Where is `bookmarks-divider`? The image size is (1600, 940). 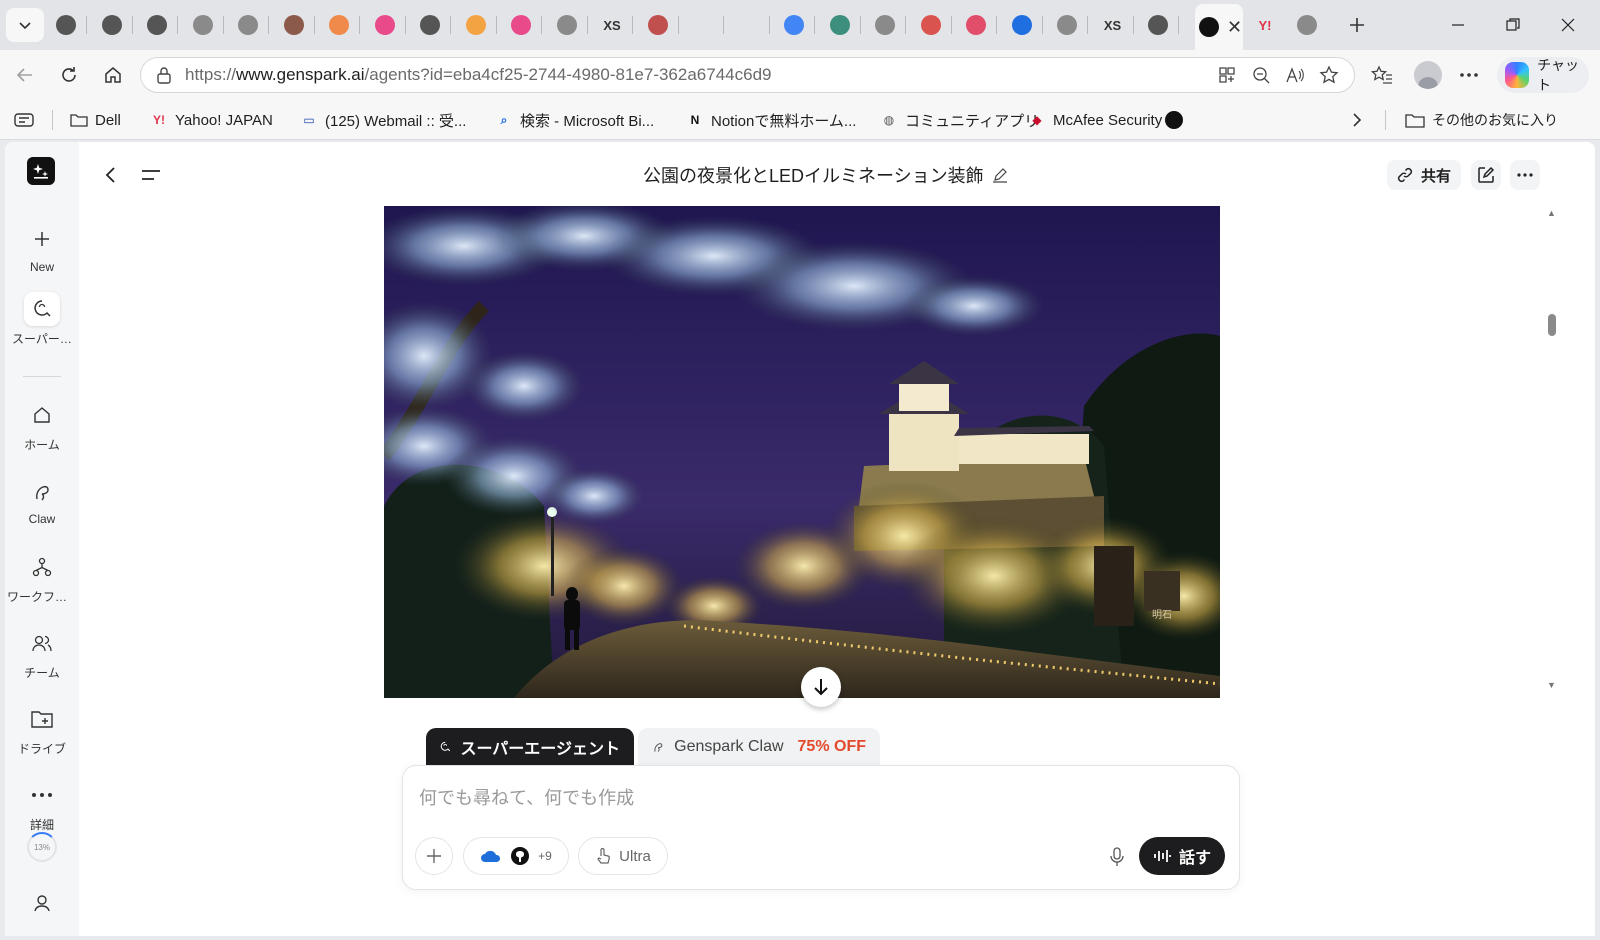
bookmarks-divider is located at coordinates (52, 120).